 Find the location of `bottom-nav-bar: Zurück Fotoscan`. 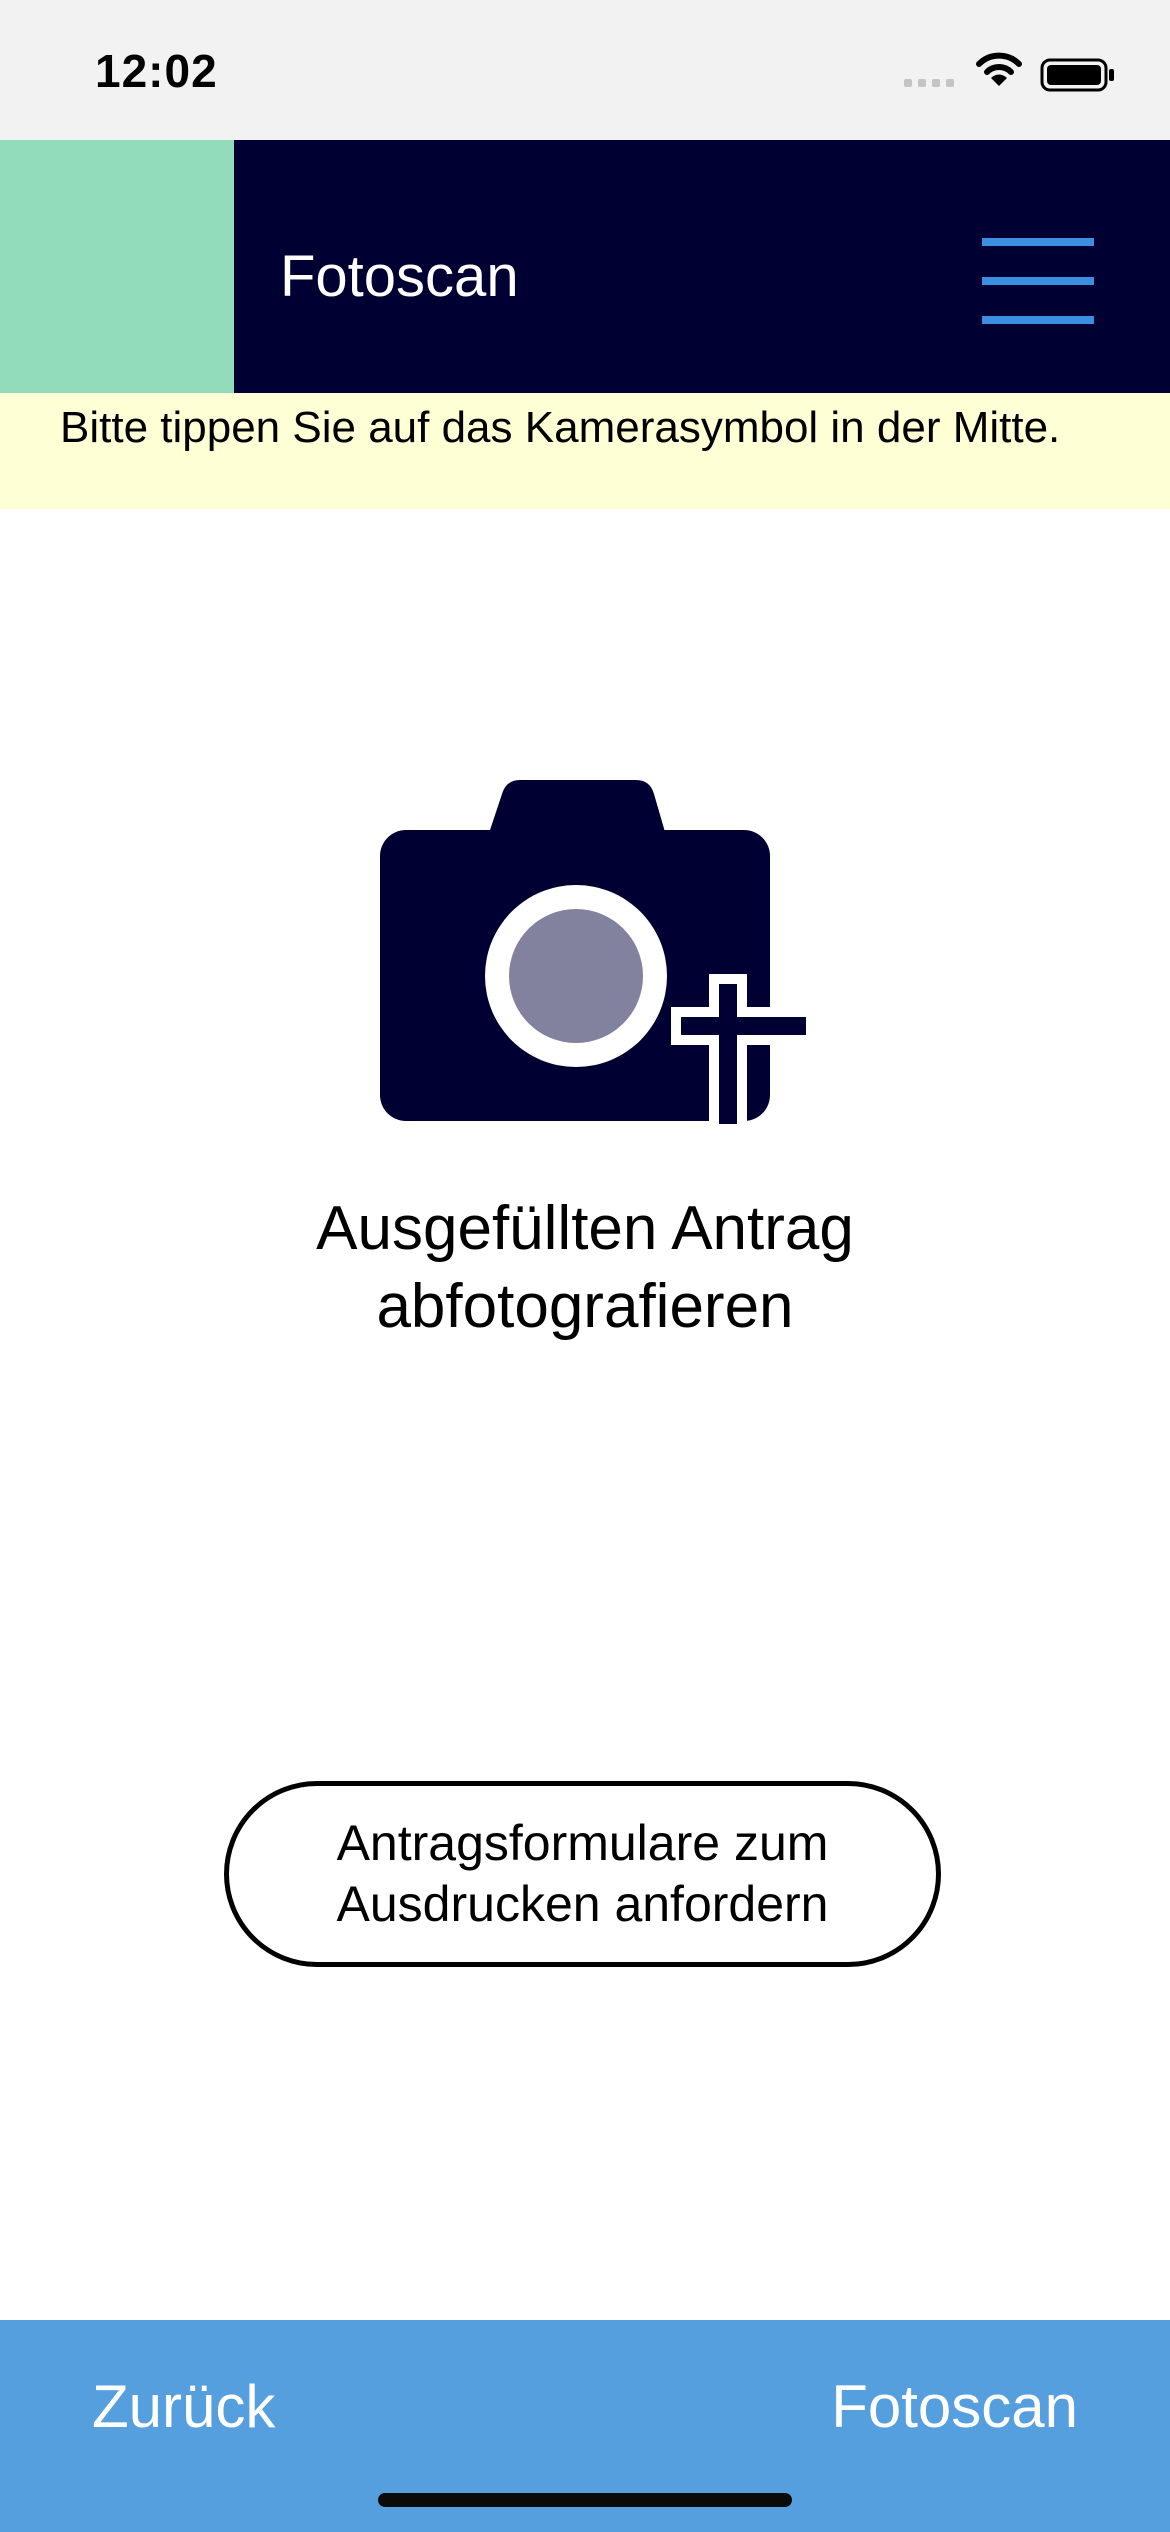

bottom-nav-bar: Zurück Fotoscan is located at coordinates (585, 2426).